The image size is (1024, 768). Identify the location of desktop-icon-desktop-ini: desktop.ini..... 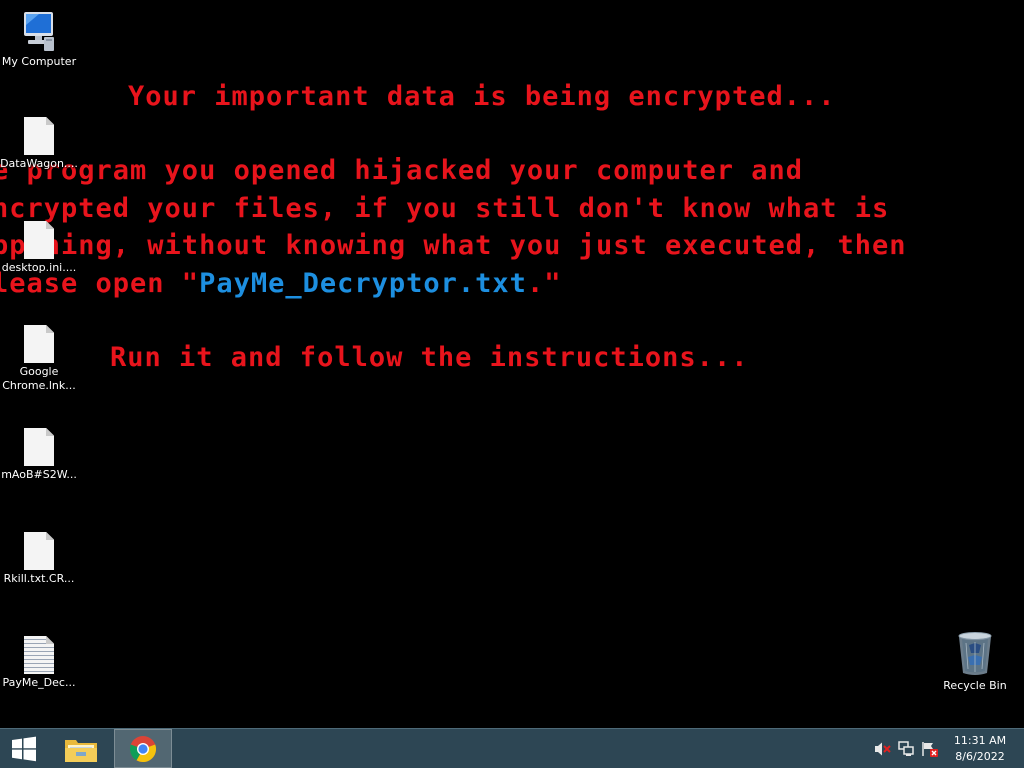
(39, 248).